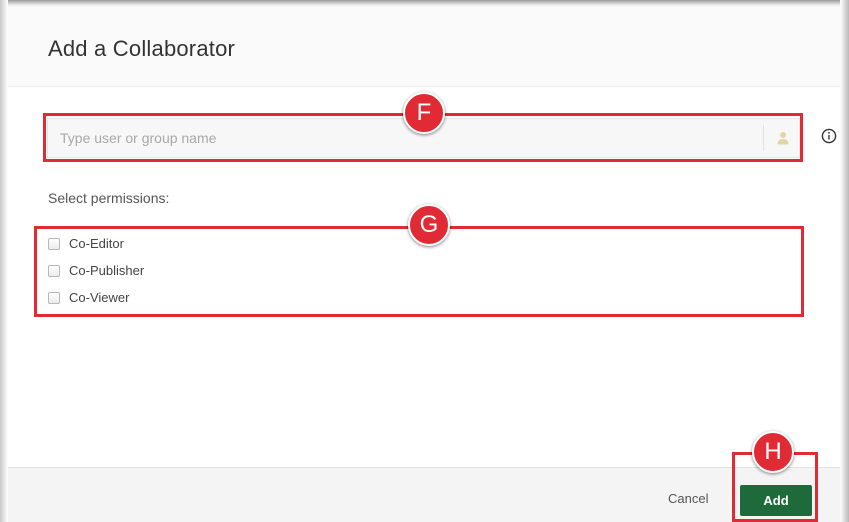 Image resolution: width=849 pixels, height=522 pixels. Describe the element at coordinates (424, 113) in the screenshot. I see `annotation-badge-f: F` at that location.